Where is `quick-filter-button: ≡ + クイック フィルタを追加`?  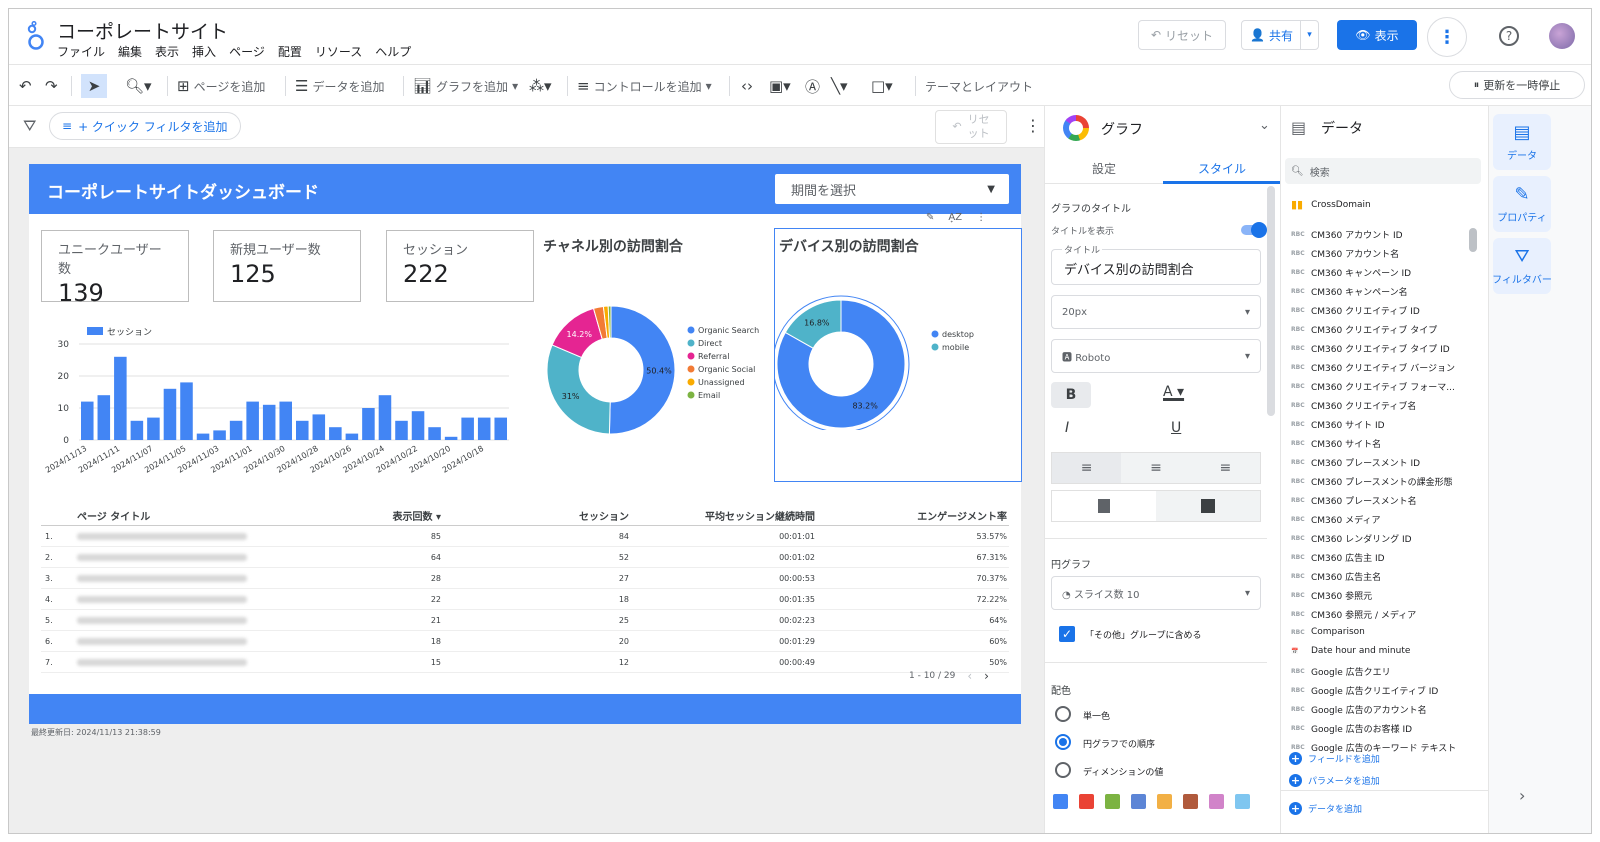
quick-filter-button: ≡ + クイック フィルタを追加 is located at coordinates (145, 126).